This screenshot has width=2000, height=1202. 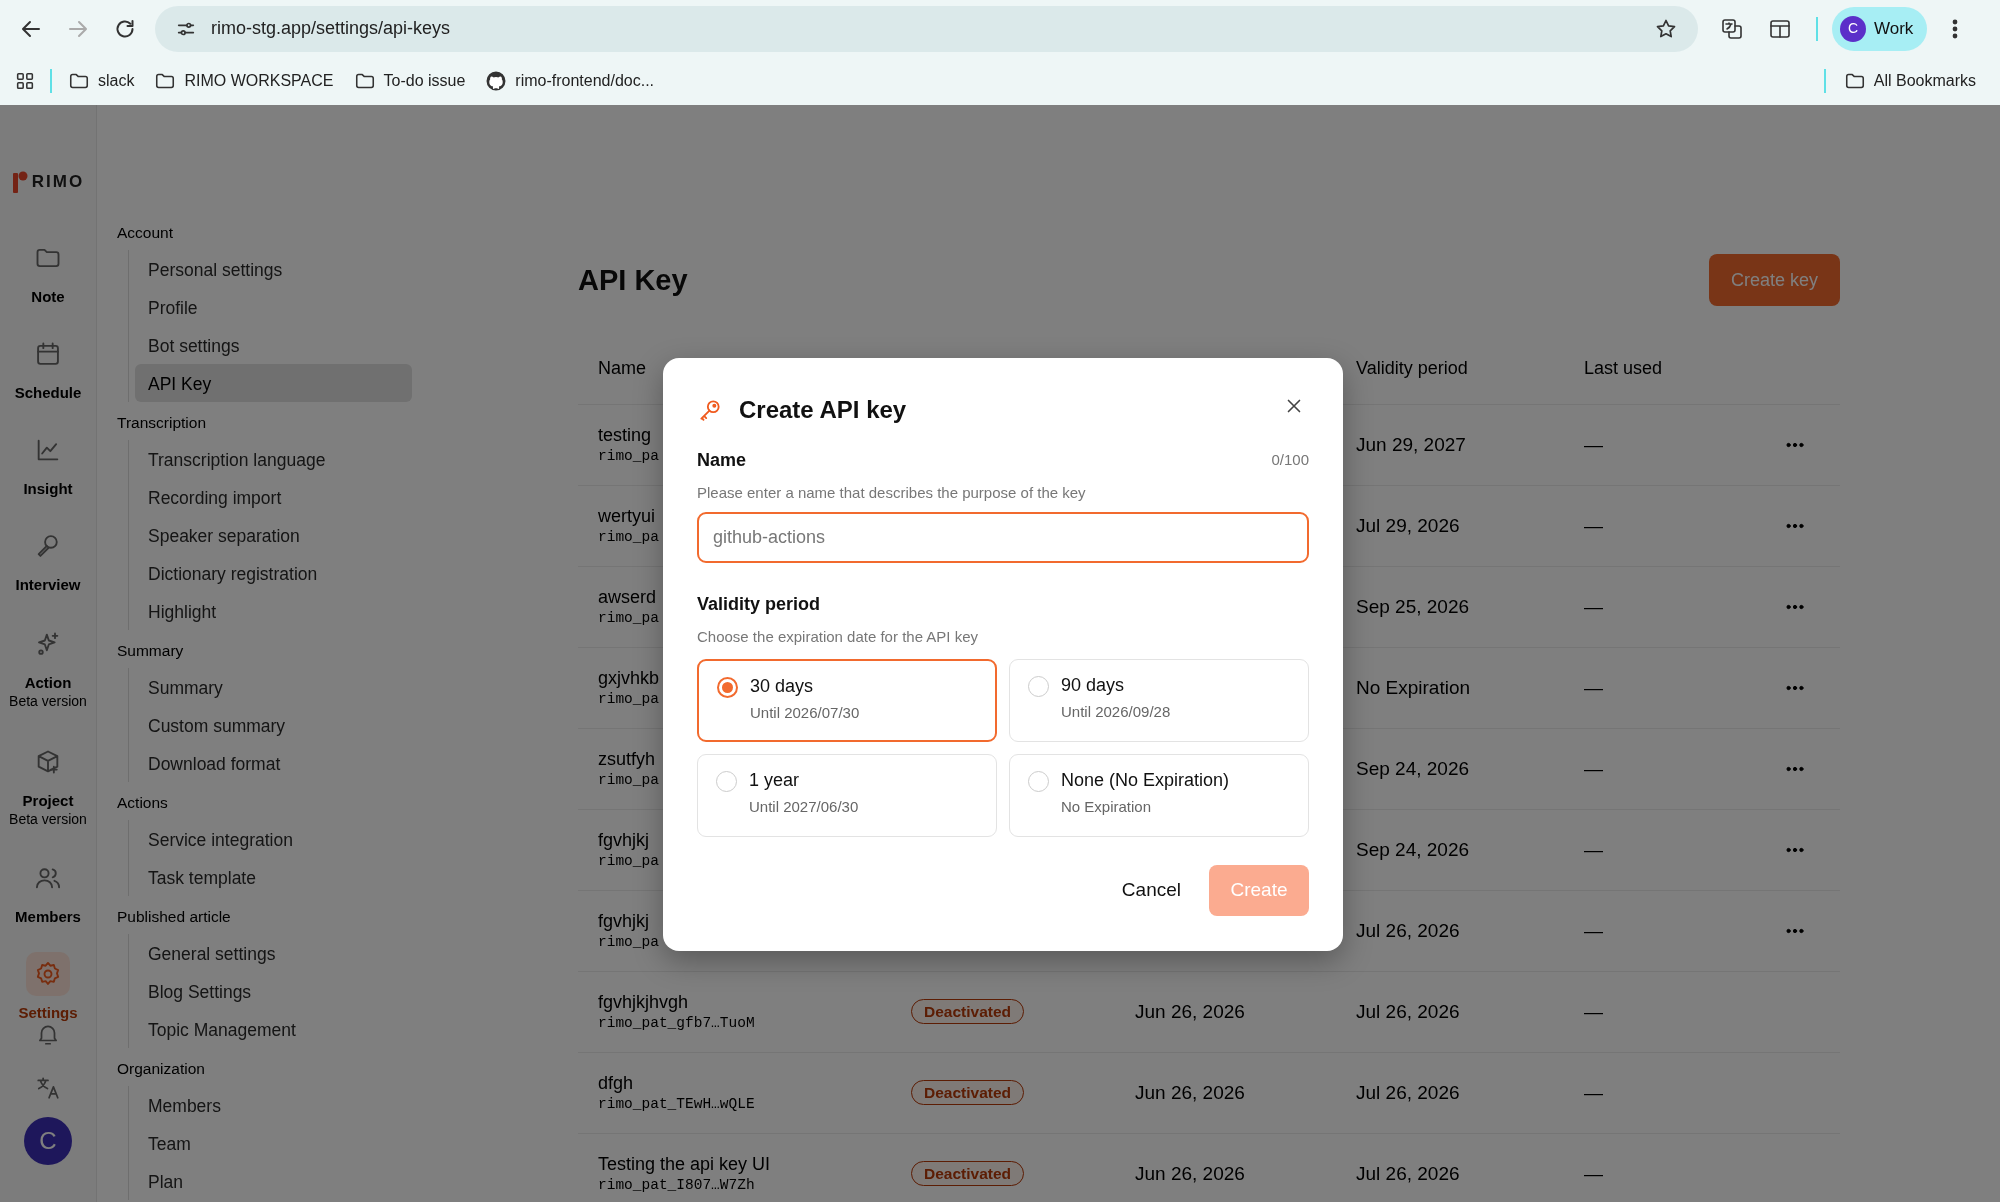 What do you see at coordinates (273, 991) in the screenshot?
I see `settings-nav-item: Blog Settings` at bounding box center [273, 991].